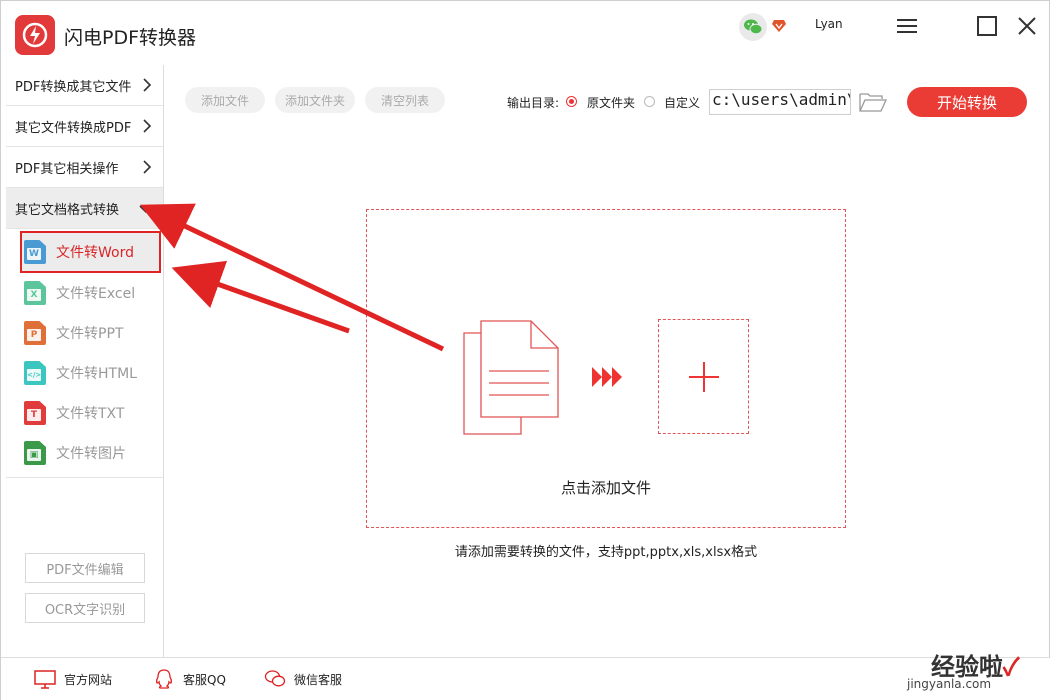 The height and width of the screenshot is (700, 1050). What do you see at coordinates (35, 333) in the screenshot?
I see `ppt-file-icon: P` at bounding box center [35, 333].